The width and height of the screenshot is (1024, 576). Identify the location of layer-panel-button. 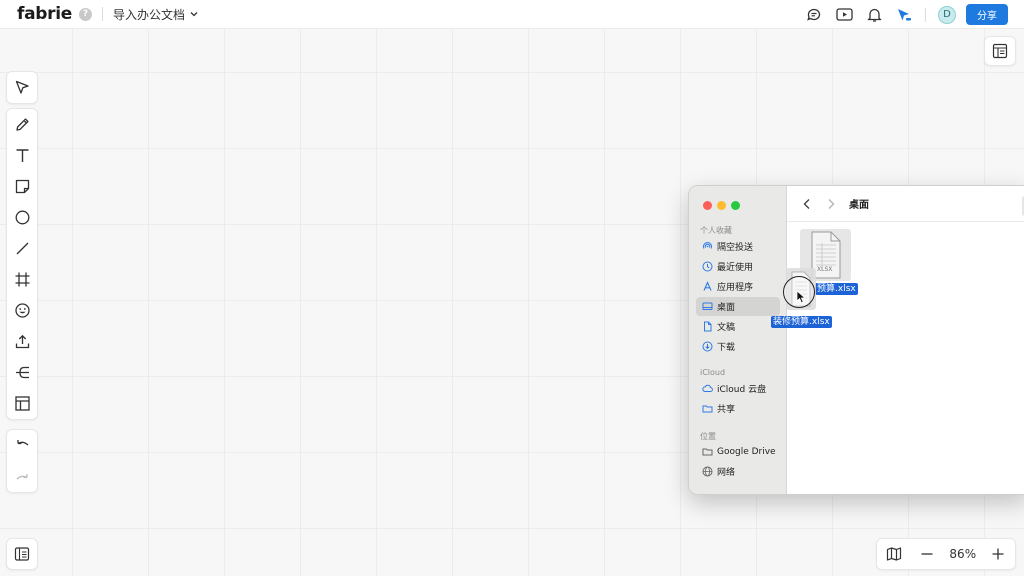
(1000, 51).